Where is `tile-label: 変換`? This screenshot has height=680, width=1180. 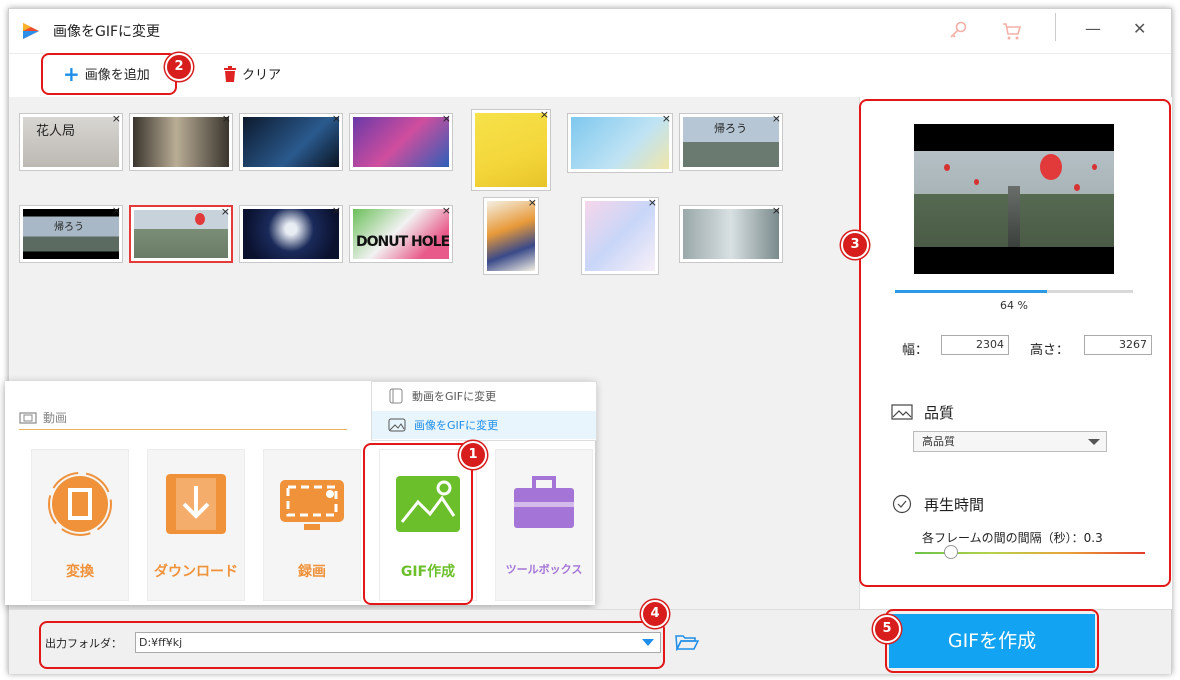 tile-label: 変換 is located at coordinates (80, 572).